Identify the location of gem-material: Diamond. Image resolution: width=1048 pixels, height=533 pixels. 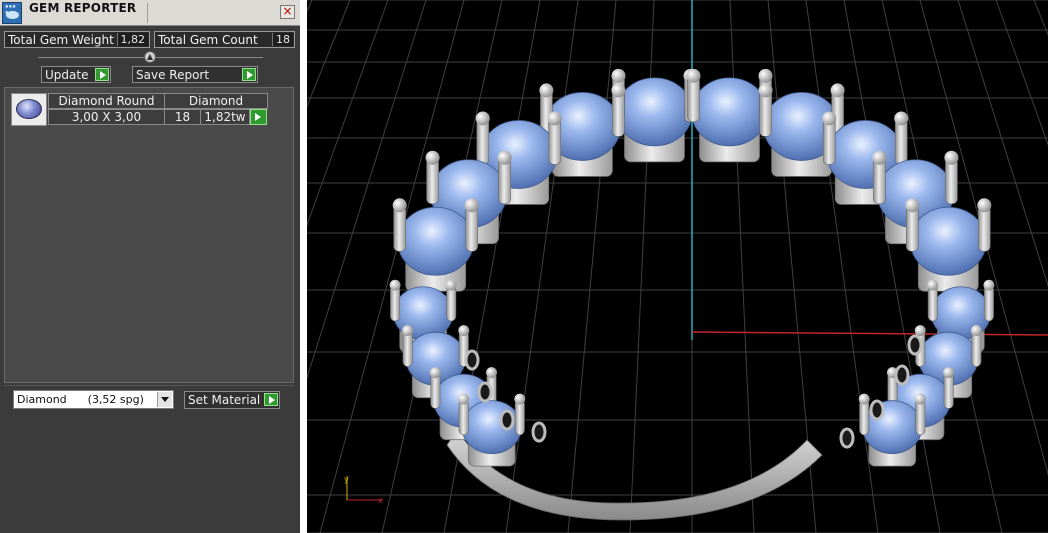
(216, 101).